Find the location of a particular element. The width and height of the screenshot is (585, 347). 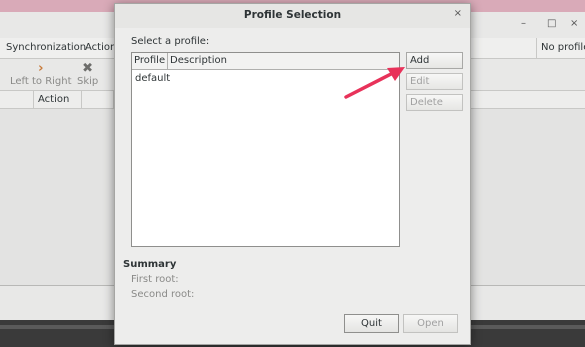

second-root-label: Second root: is located at coordinates (163, 294).